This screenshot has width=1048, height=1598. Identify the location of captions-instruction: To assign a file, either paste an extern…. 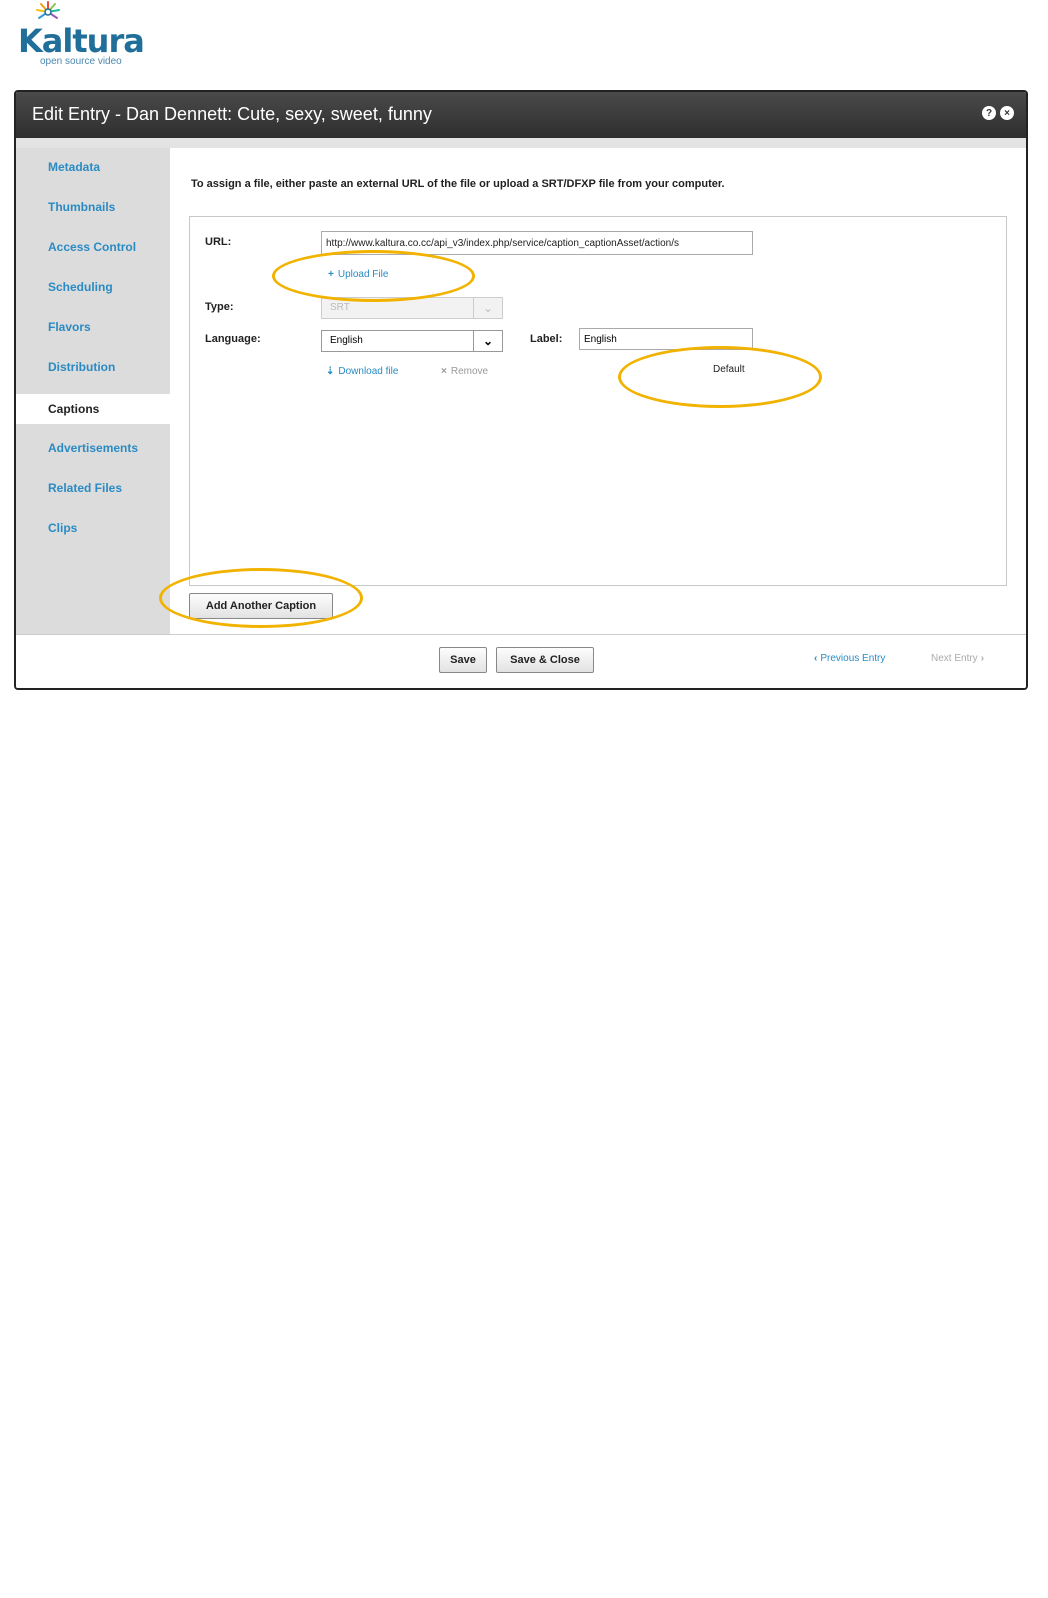
(458, 184).